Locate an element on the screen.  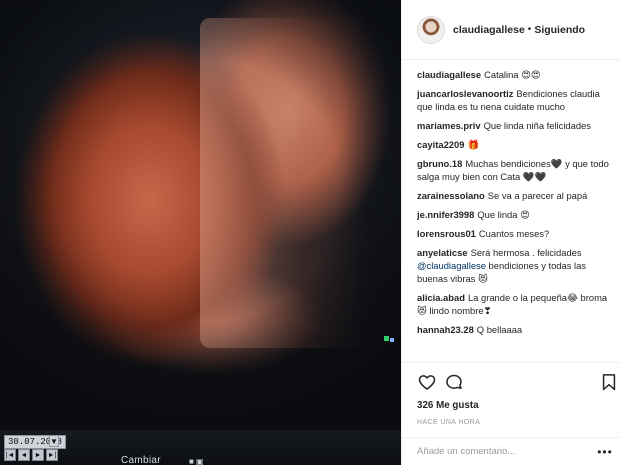
comment-icon is located at coordinates (454, 382).